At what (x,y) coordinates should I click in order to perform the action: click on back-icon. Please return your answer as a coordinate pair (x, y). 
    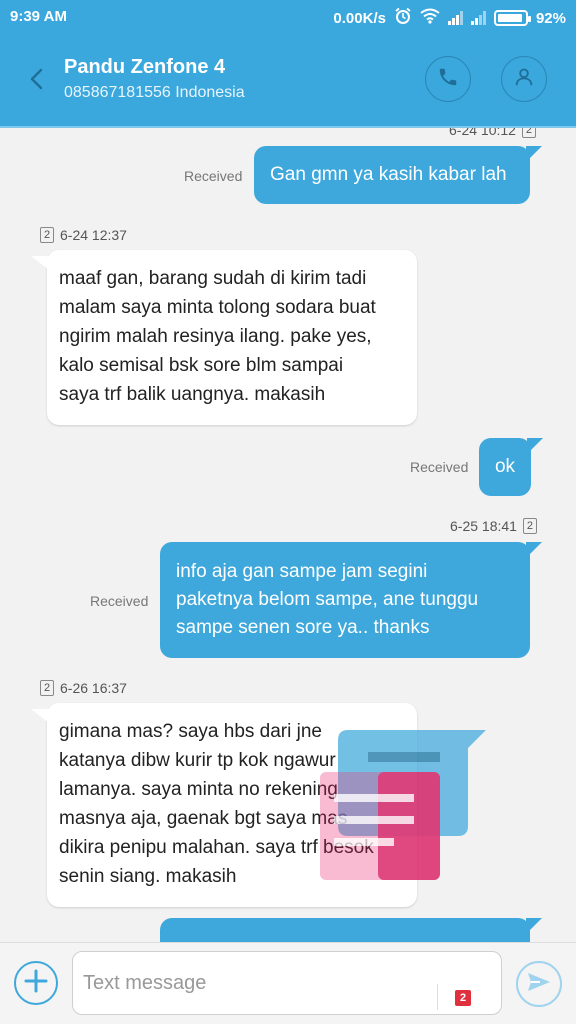
    Looking at the image, I should click on (36, 79).